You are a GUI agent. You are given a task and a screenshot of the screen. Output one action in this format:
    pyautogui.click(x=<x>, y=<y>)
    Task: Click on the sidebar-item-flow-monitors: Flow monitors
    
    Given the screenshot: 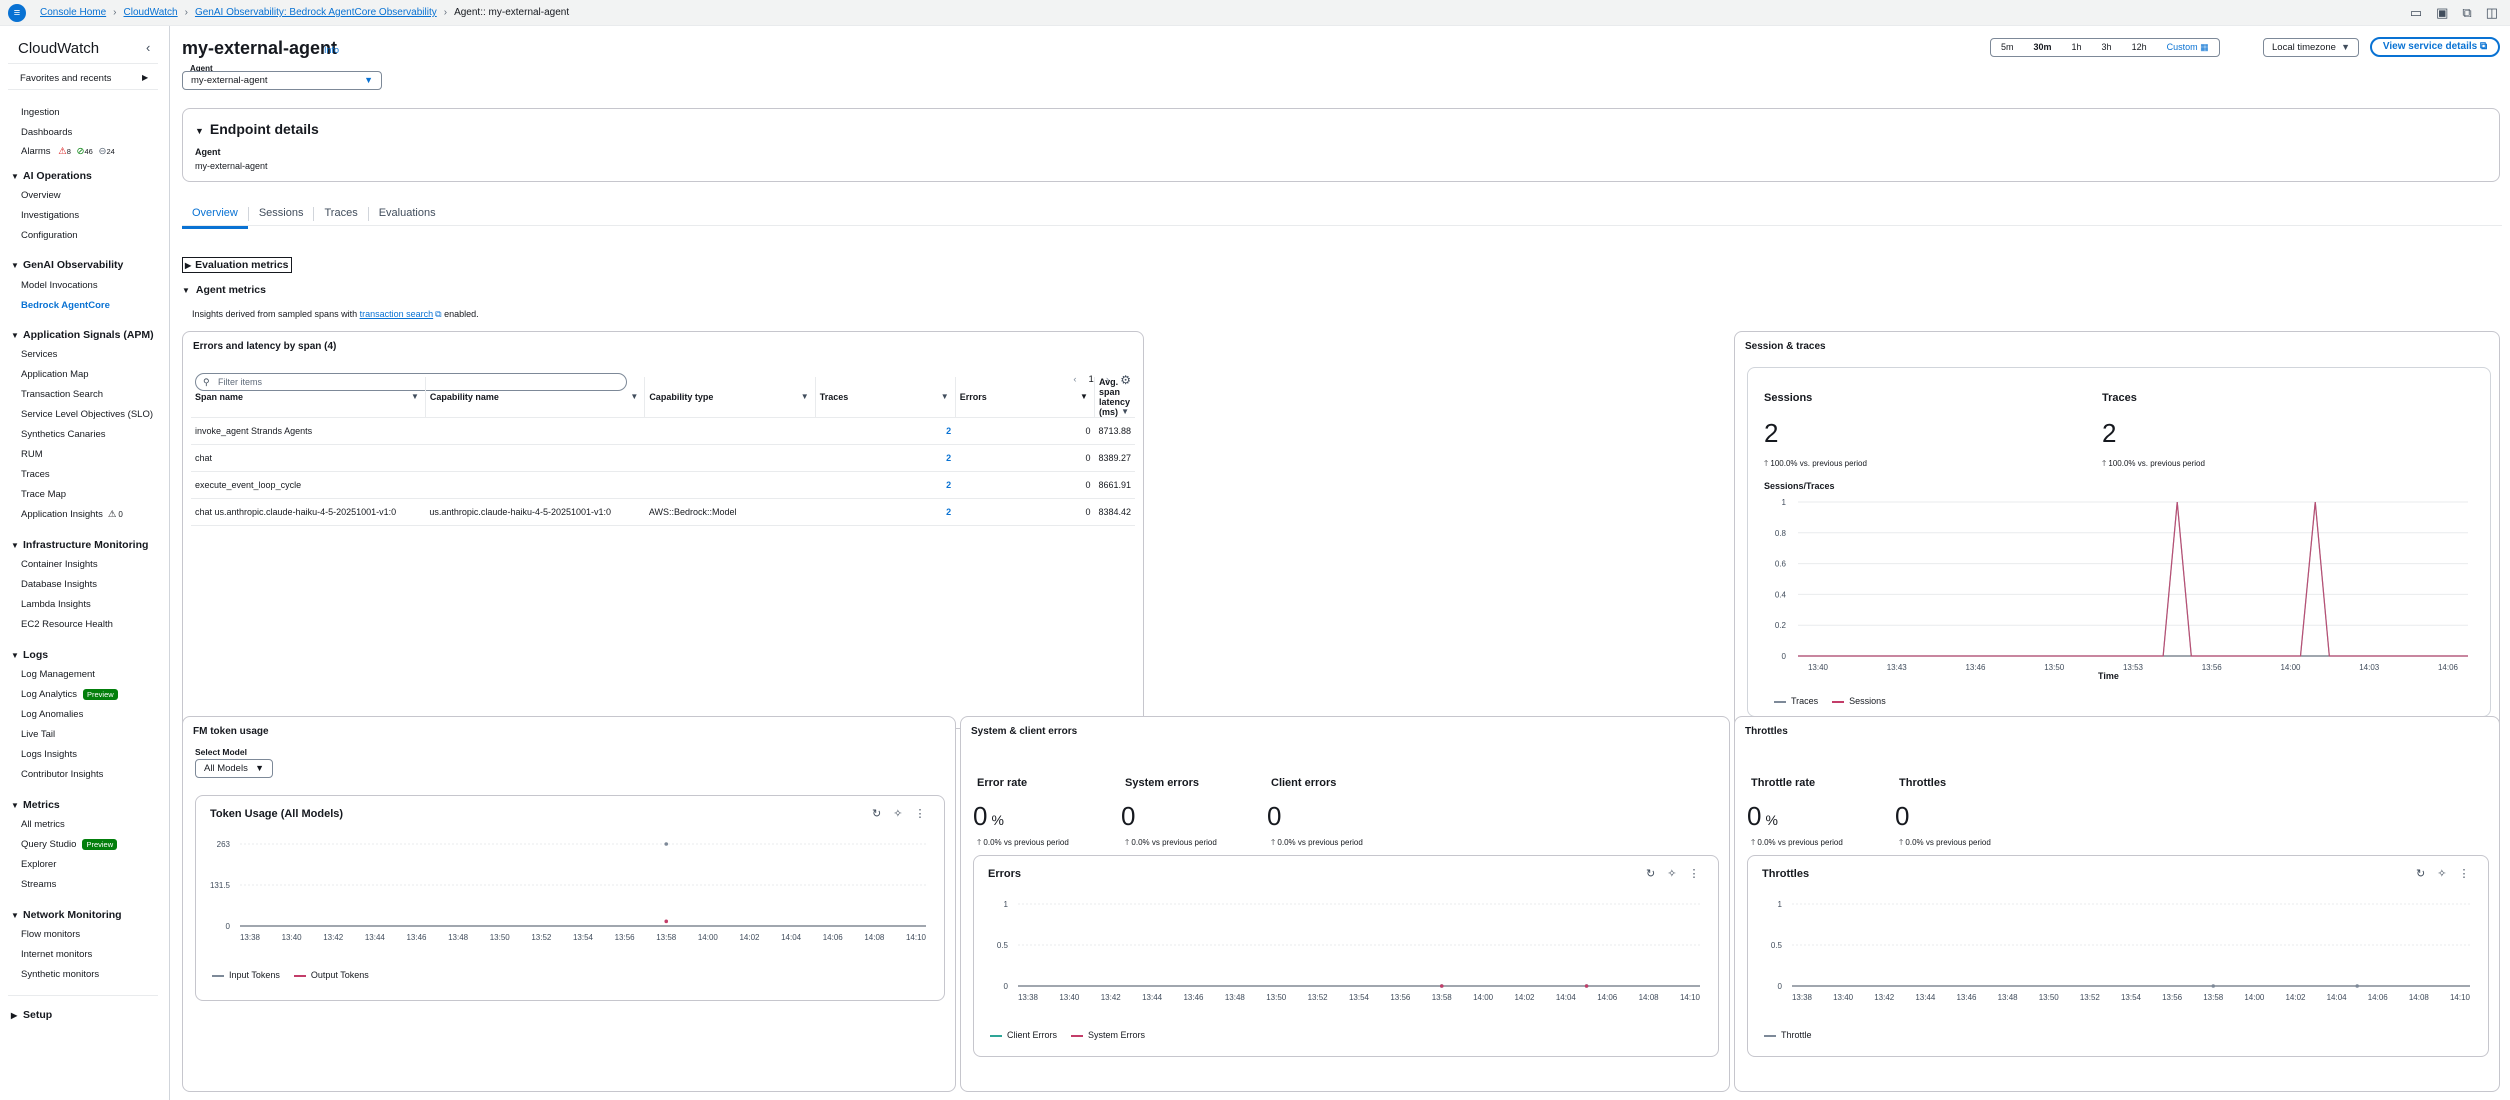 What is the action you would take?
    pyautogui.click(x=50, y=934)
    